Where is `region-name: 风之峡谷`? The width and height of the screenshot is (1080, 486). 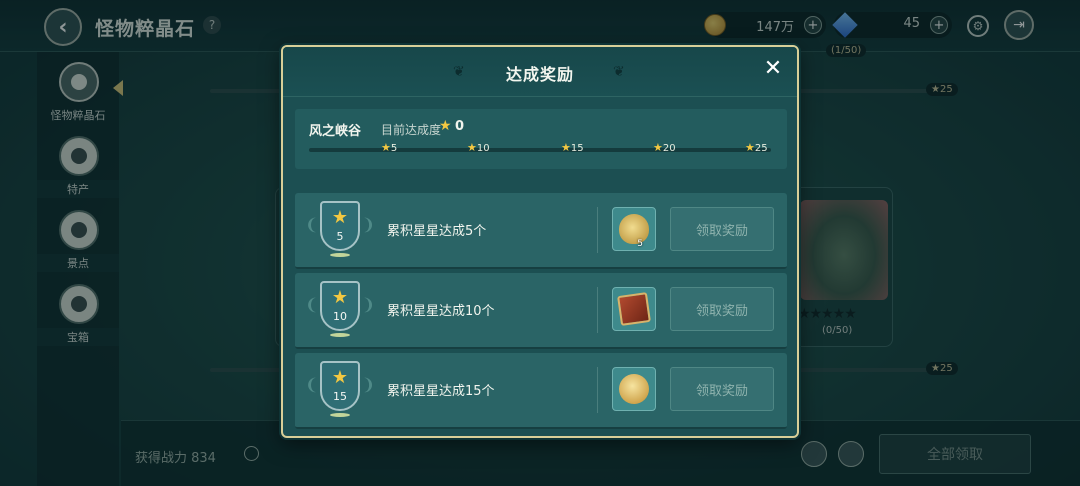 region-name: 风之峡谷 is located at coordinates (335, 131).